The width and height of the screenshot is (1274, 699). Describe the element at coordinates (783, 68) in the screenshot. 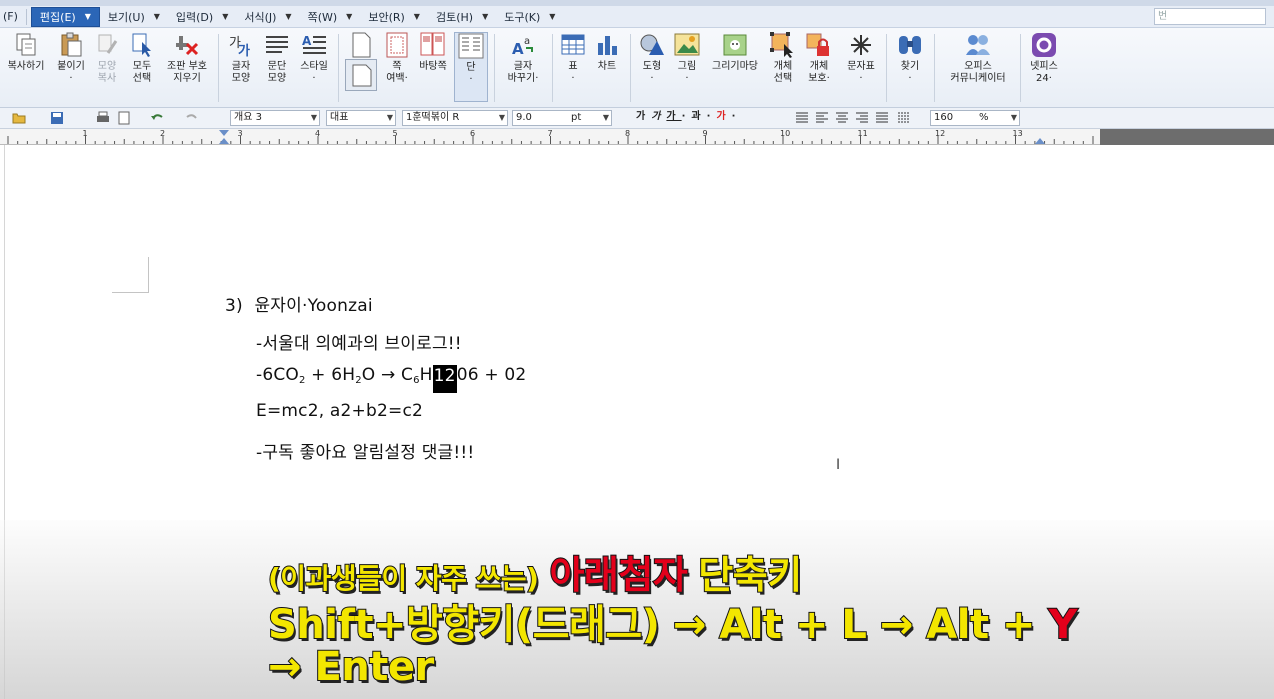

I see `object-select-button: 개체 선택` at that location.